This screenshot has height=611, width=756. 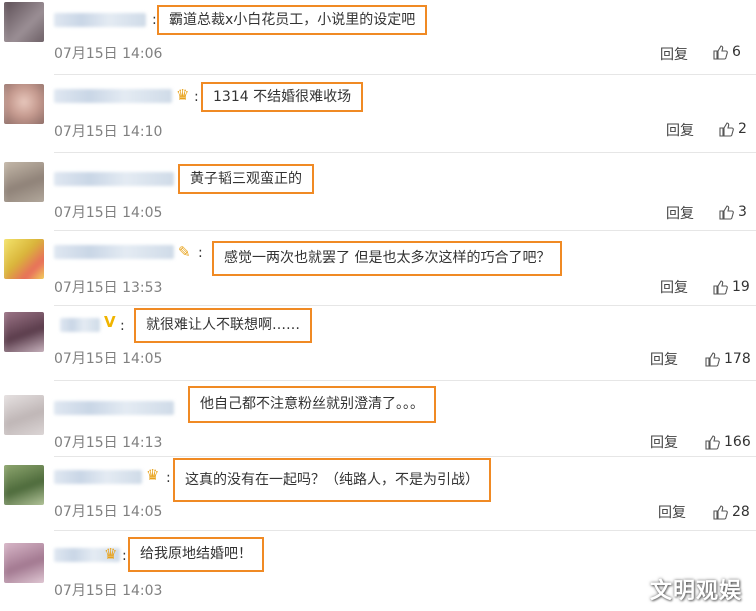 I want to click on like-button: 2, so click(x=732, y=129).